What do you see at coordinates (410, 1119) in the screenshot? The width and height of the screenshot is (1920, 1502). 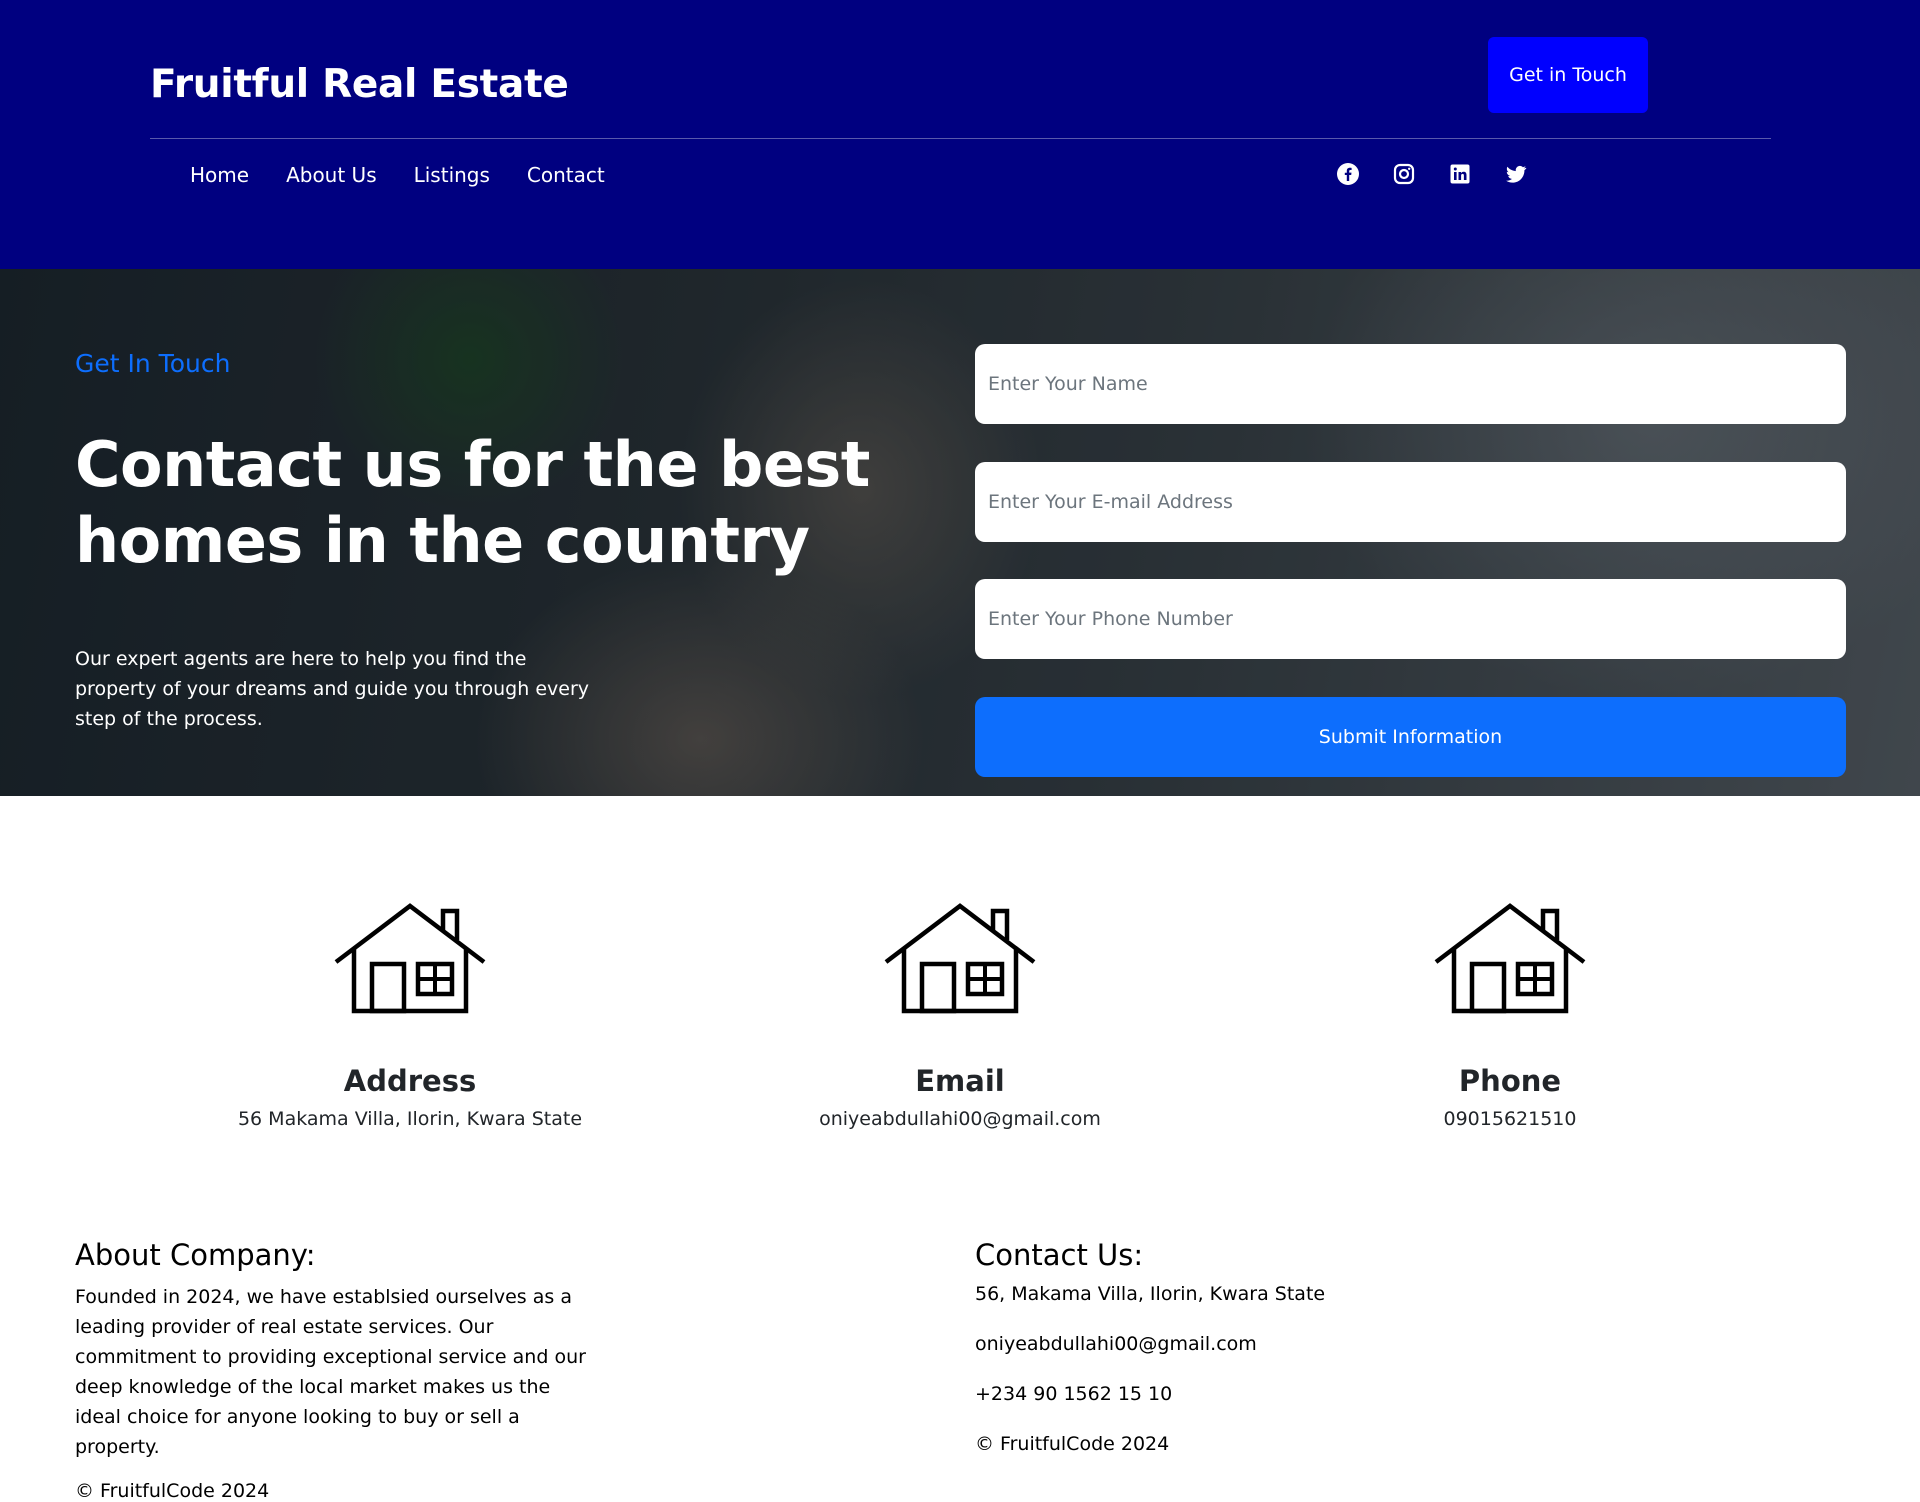 I see `card-value: 56 Makama Villa, Ilorin, Kwara State` at bounding box center [410, 1119].